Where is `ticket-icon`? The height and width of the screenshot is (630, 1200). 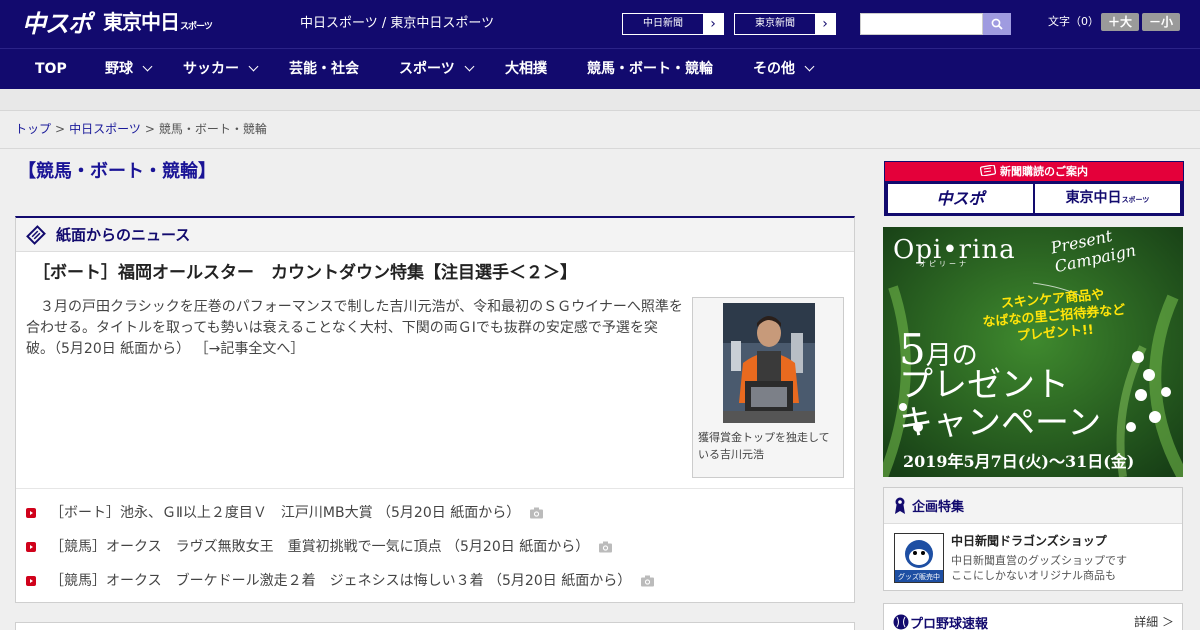 ticket-icon is located at coordinates (988, 170).